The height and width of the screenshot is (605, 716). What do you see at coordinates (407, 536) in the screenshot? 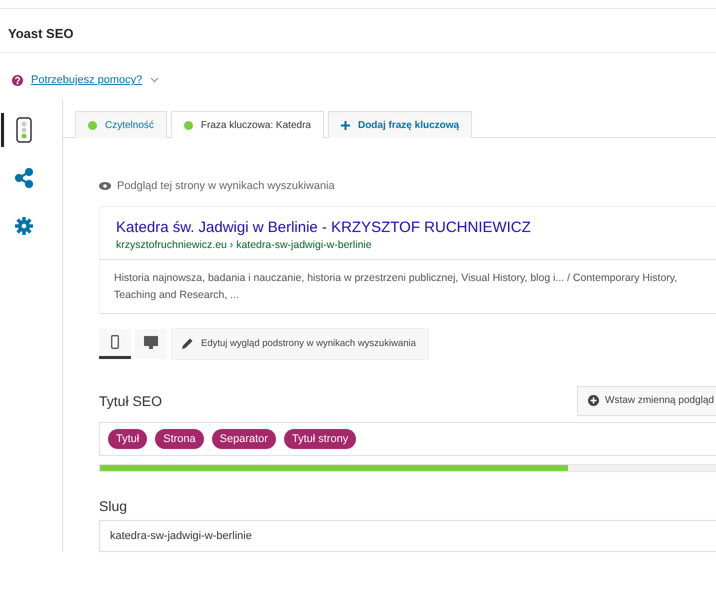
I see `slug-field: katedra-sw-jadwigi-w-berlinie` at bounding box center [407, 536].